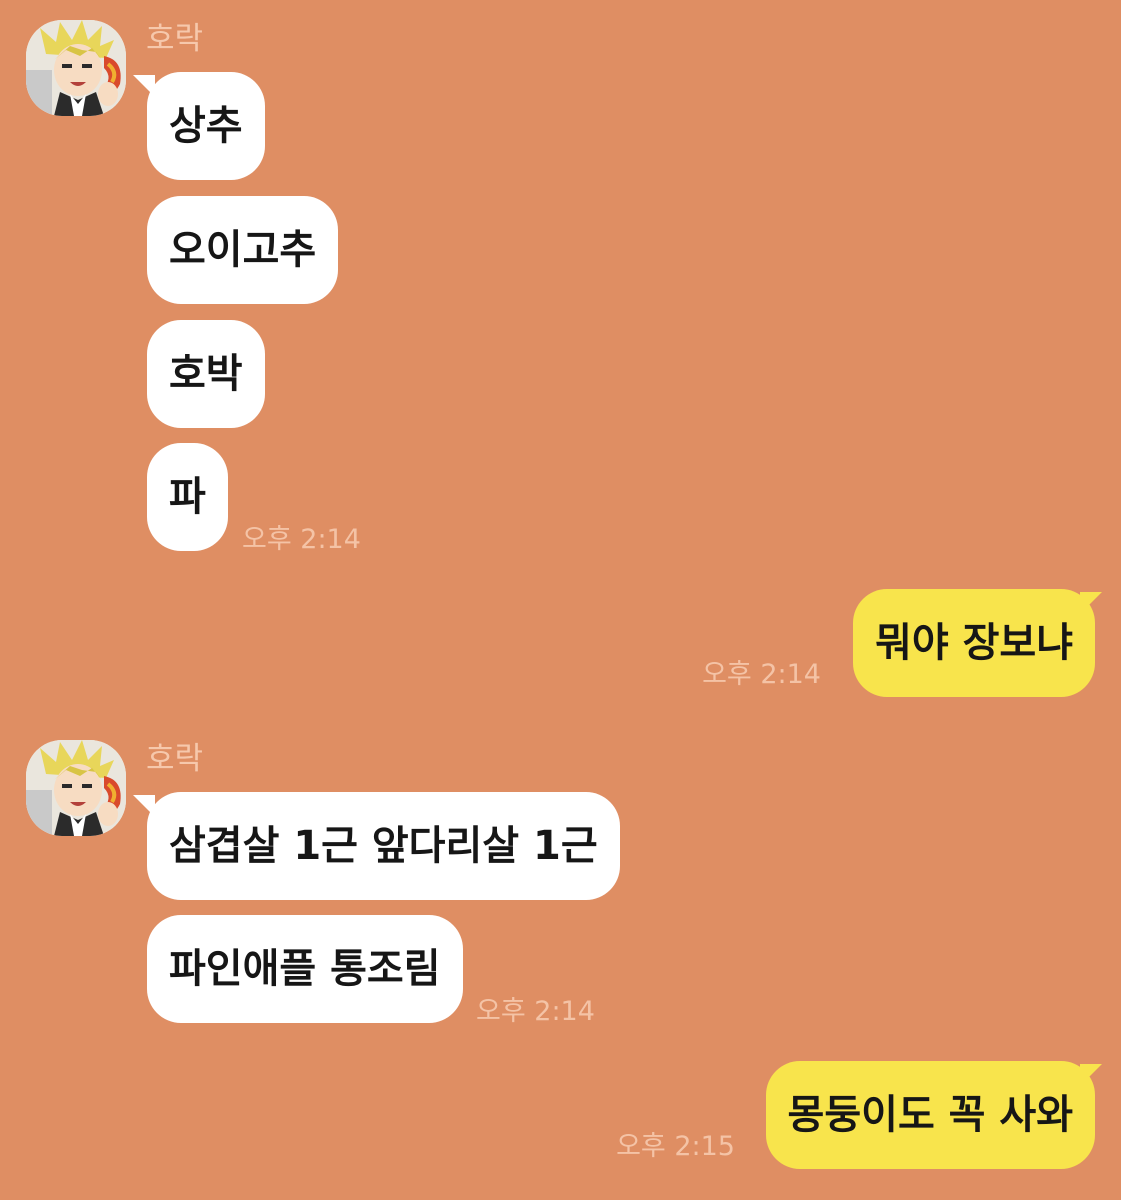 The width and height of the screenshot is (1121, 1200). What do you see at coordinates (930, 1115) in the screenshot?
I see `outgoing-message-bubble: 몽둥이도 꼭 사와` at bounding box center [930, 1115].